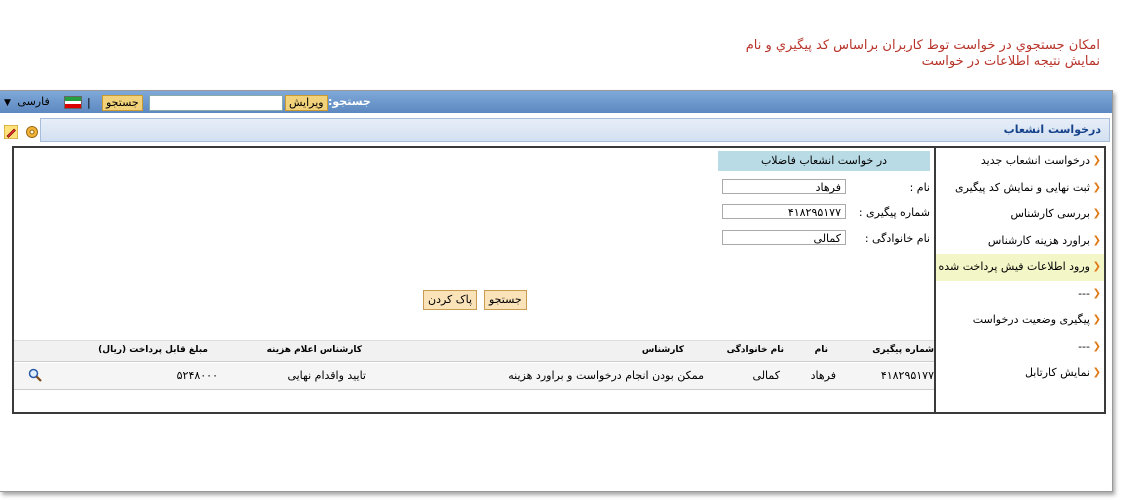  I want to click on edit-pencil-icon, so click(11, 131).